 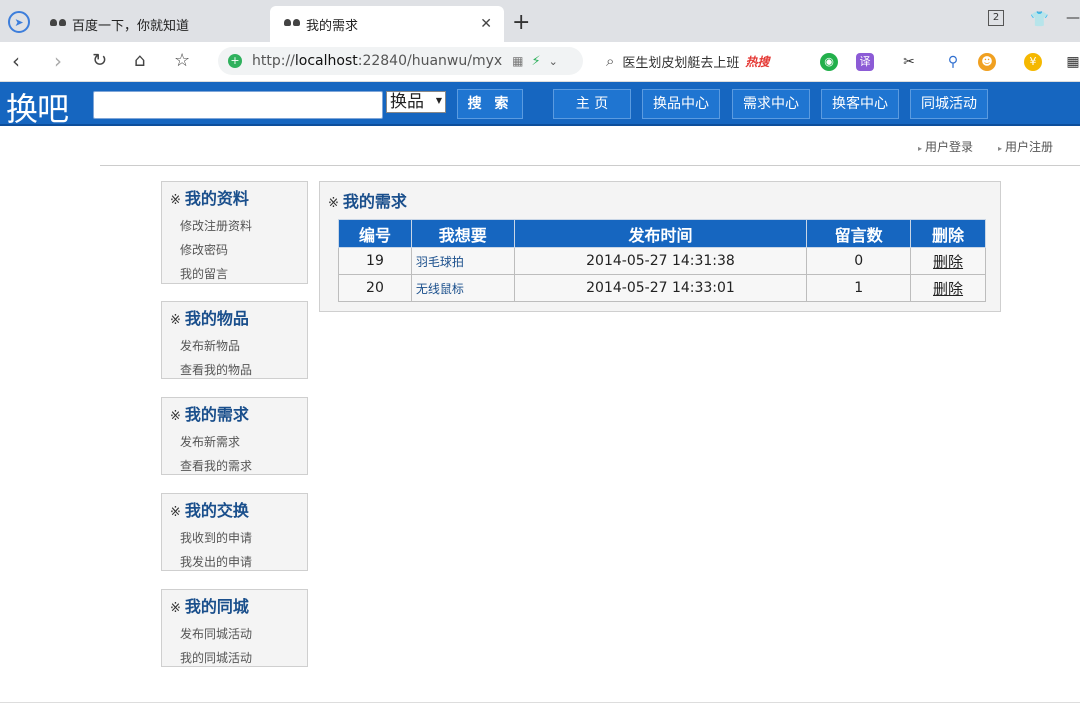 What do you see at coordinates (234, 226) in the screenshot?
I see `sidebar-item-edit-profile: 修改注册资料` at bounding box center [234, 226].